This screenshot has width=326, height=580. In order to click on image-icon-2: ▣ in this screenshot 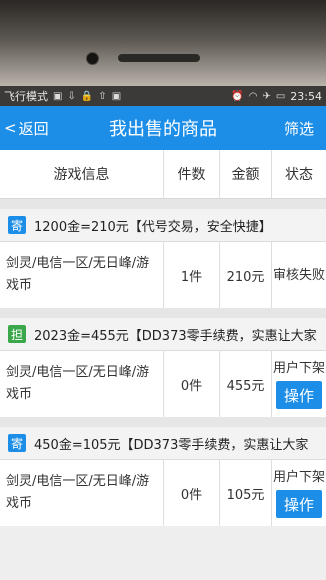, I will do `click(116, 96)`.